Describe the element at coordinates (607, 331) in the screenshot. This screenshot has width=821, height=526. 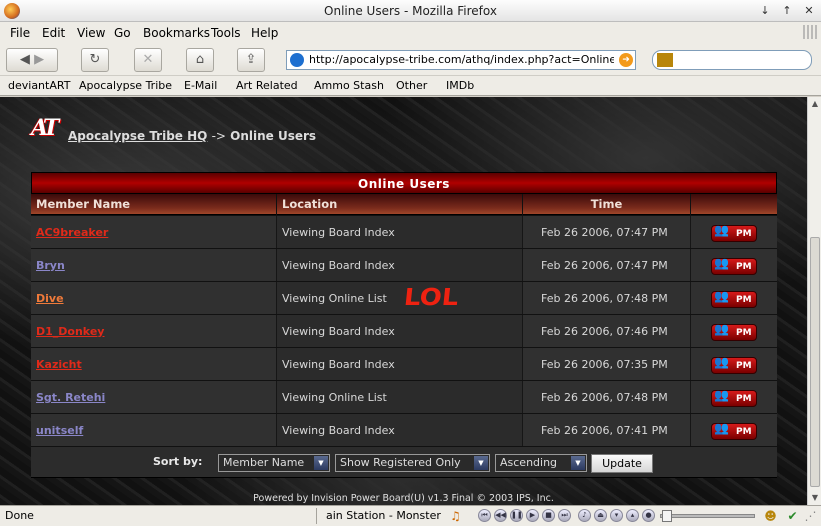
I see `member-time: Feb 26 2006, 07:46 PM` at that location.